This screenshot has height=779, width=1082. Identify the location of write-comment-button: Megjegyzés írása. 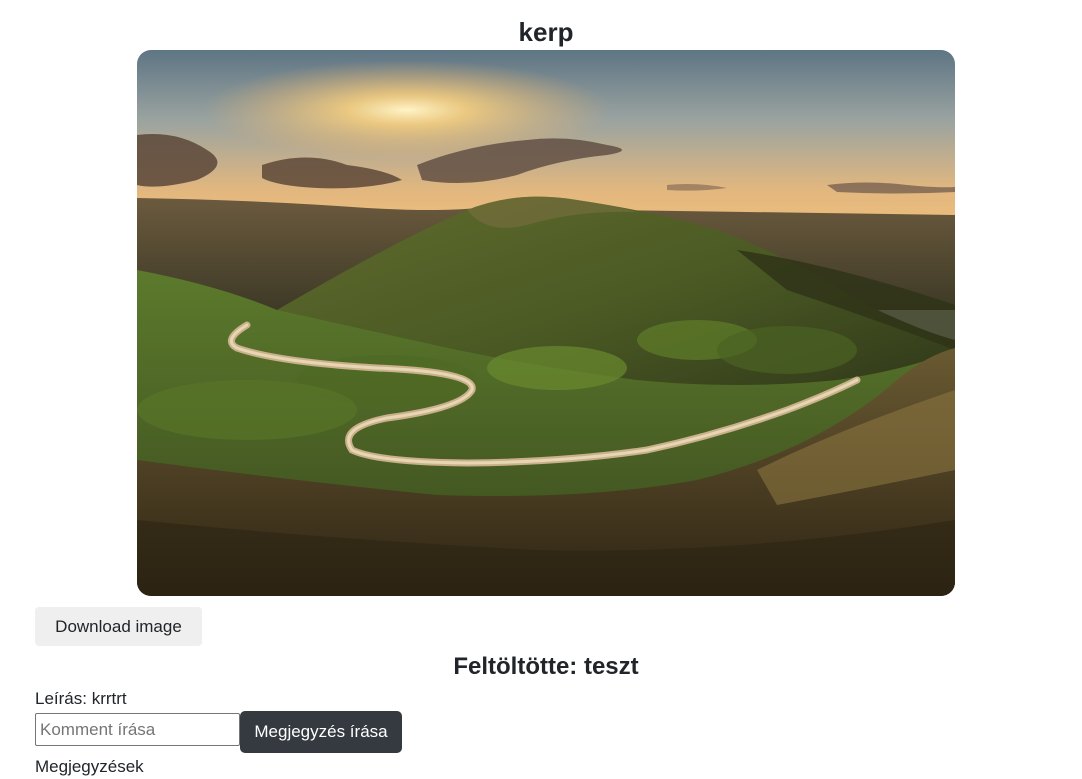
(321, 732).